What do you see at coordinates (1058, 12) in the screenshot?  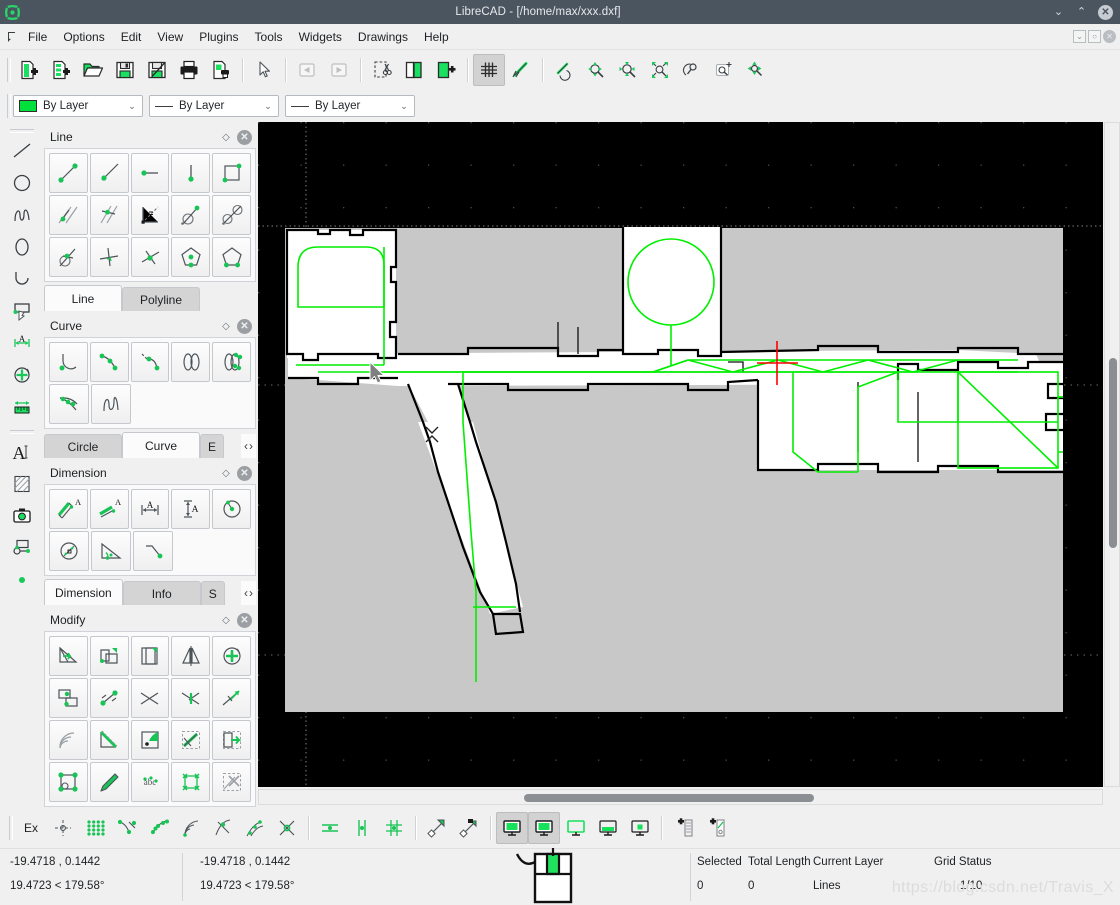 I see `minimize-button: ⌄` at bounding box center [1058, 12].